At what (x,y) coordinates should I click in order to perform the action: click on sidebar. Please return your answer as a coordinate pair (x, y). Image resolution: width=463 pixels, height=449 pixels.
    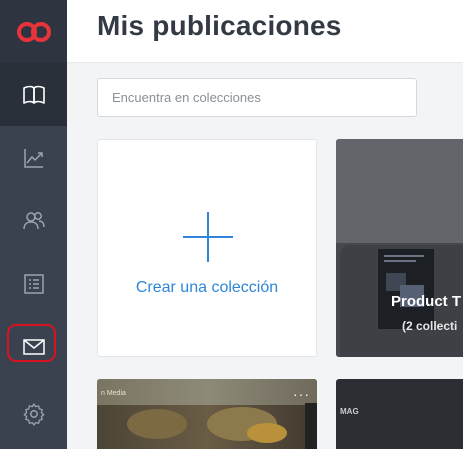
    Looking at the image, I should click on (33, 224).